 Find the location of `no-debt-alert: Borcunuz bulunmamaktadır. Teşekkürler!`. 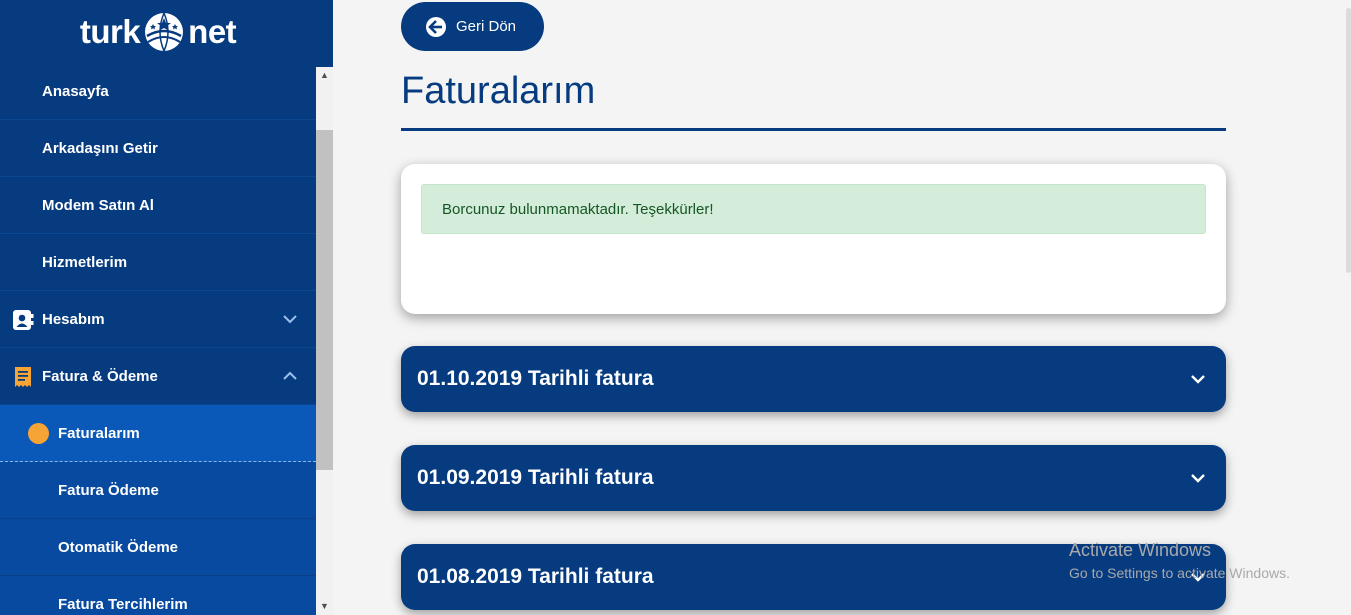

no-debt-alert: Borcunuz bulunmamaktadır. Teşekkürler! is located at coordinates (813, 209).